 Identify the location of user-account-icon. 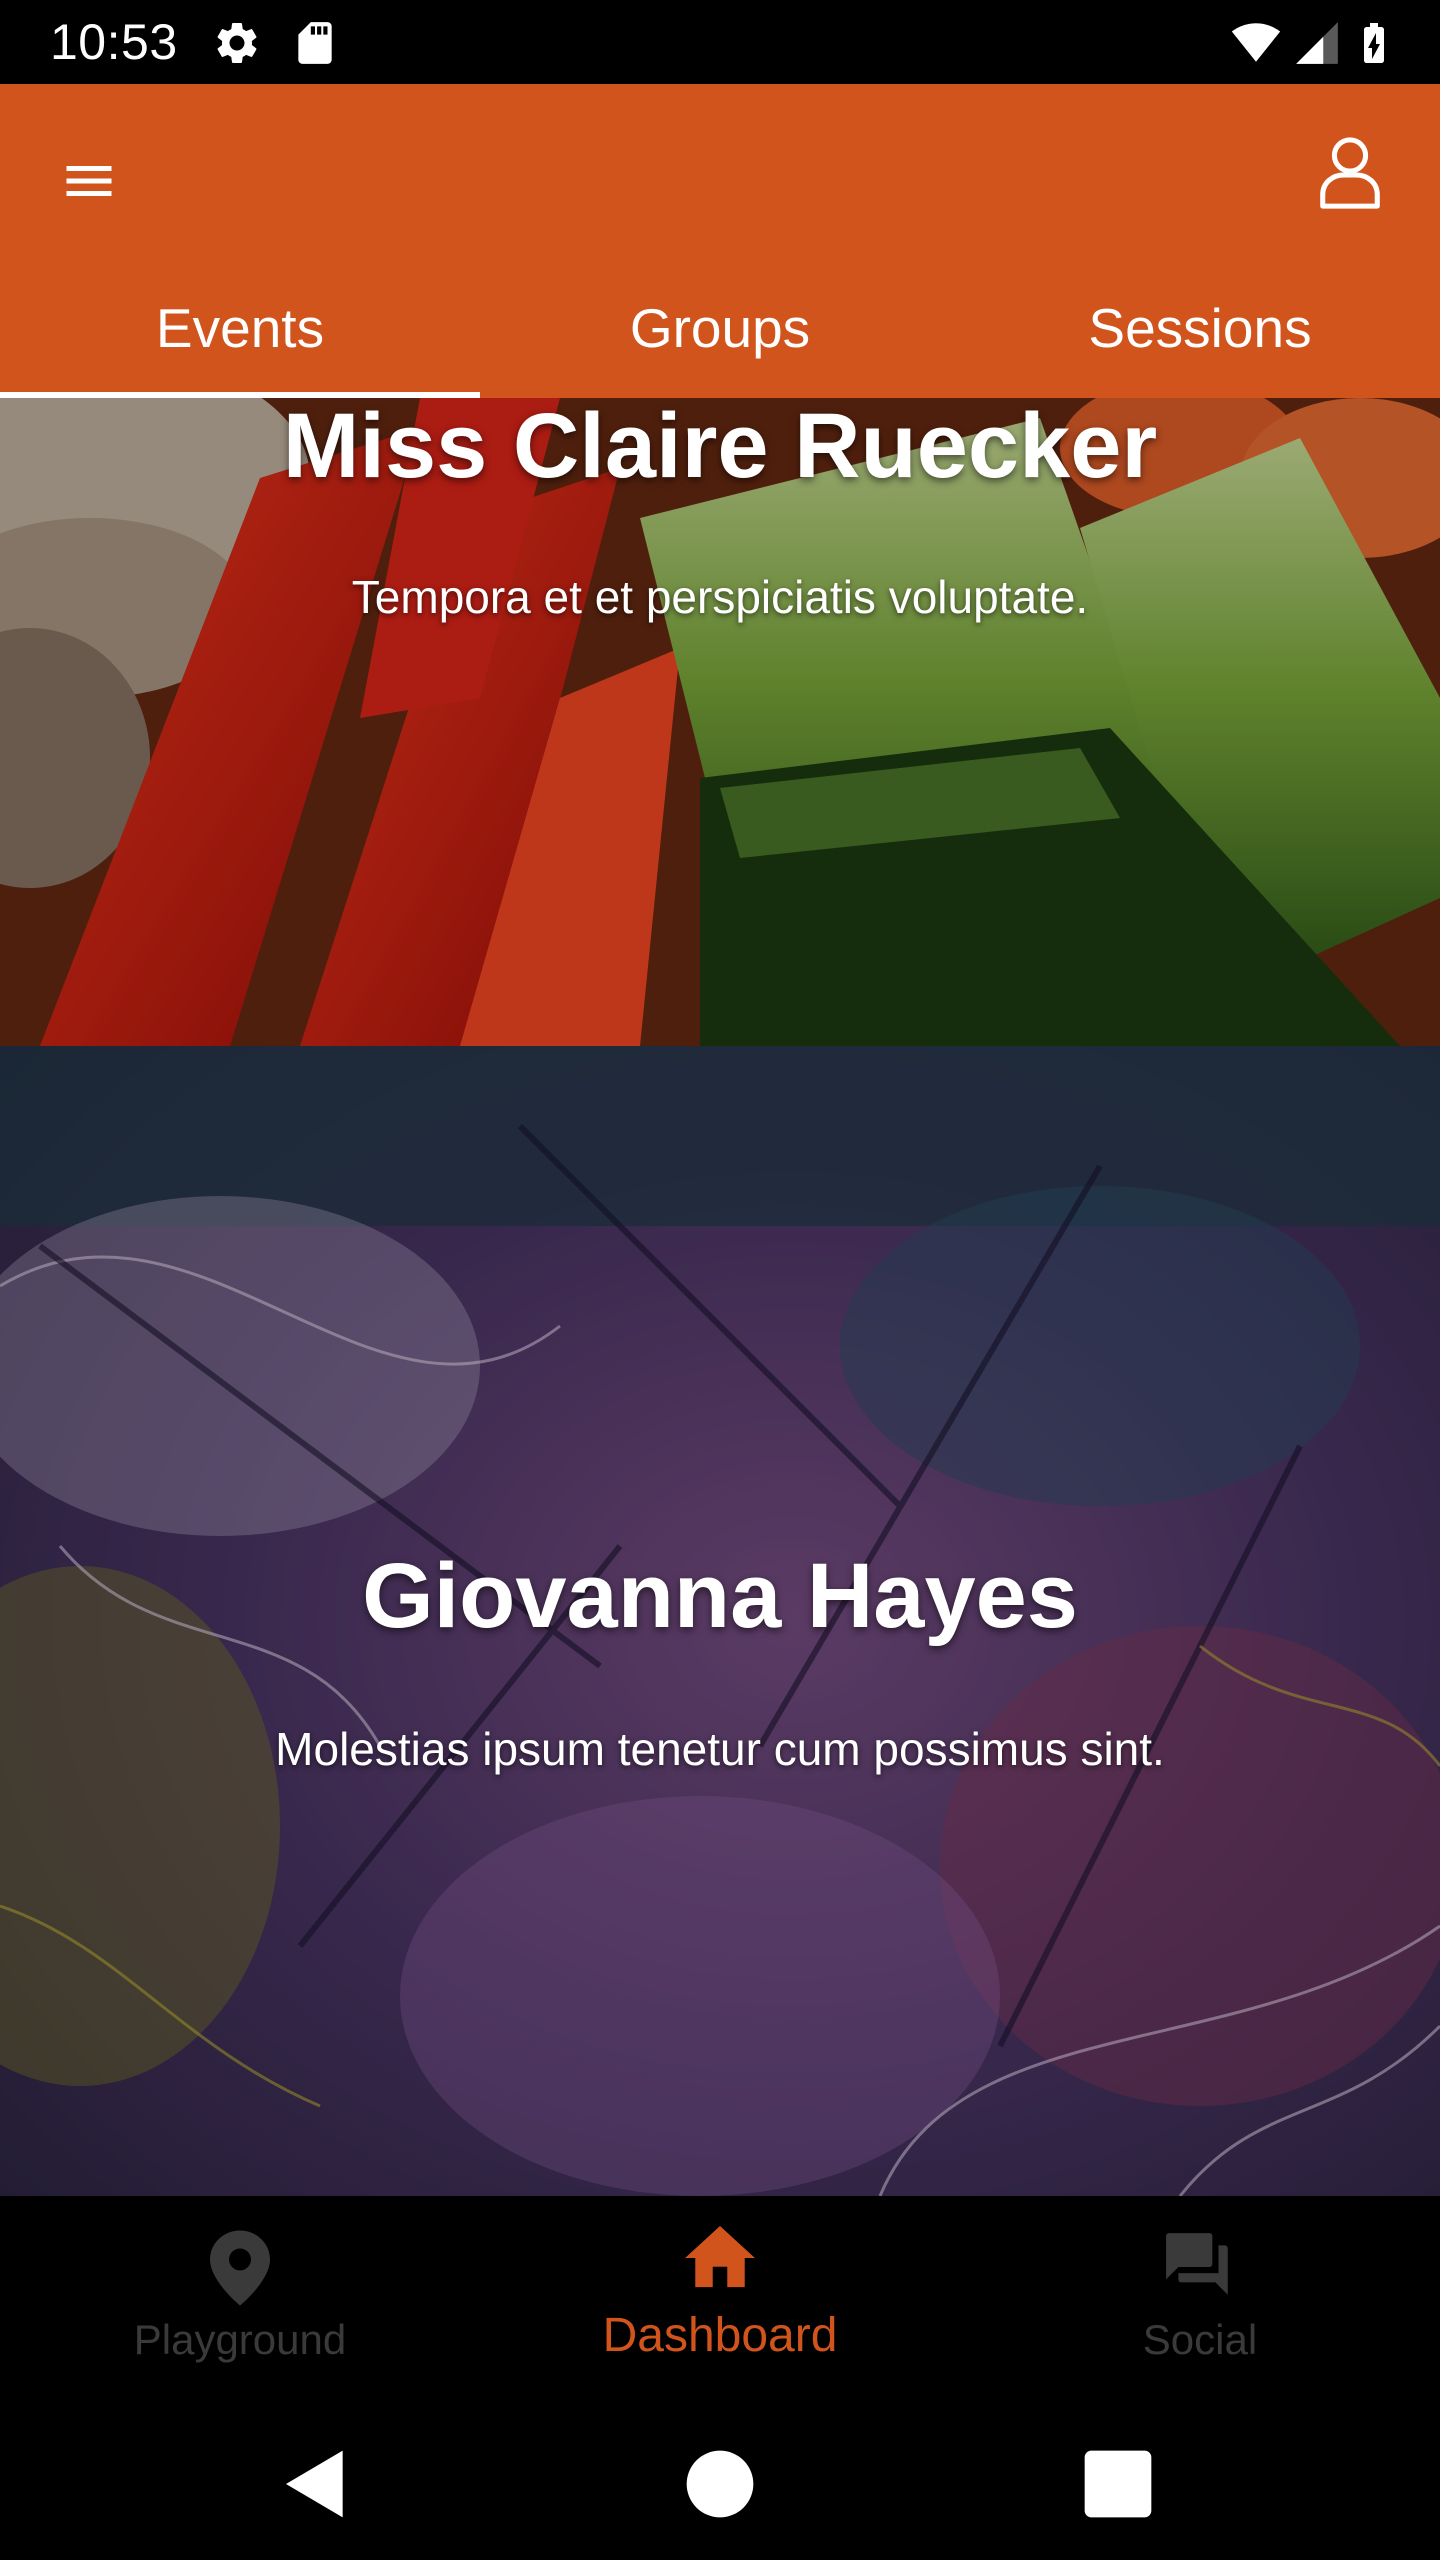
(1350, 173).